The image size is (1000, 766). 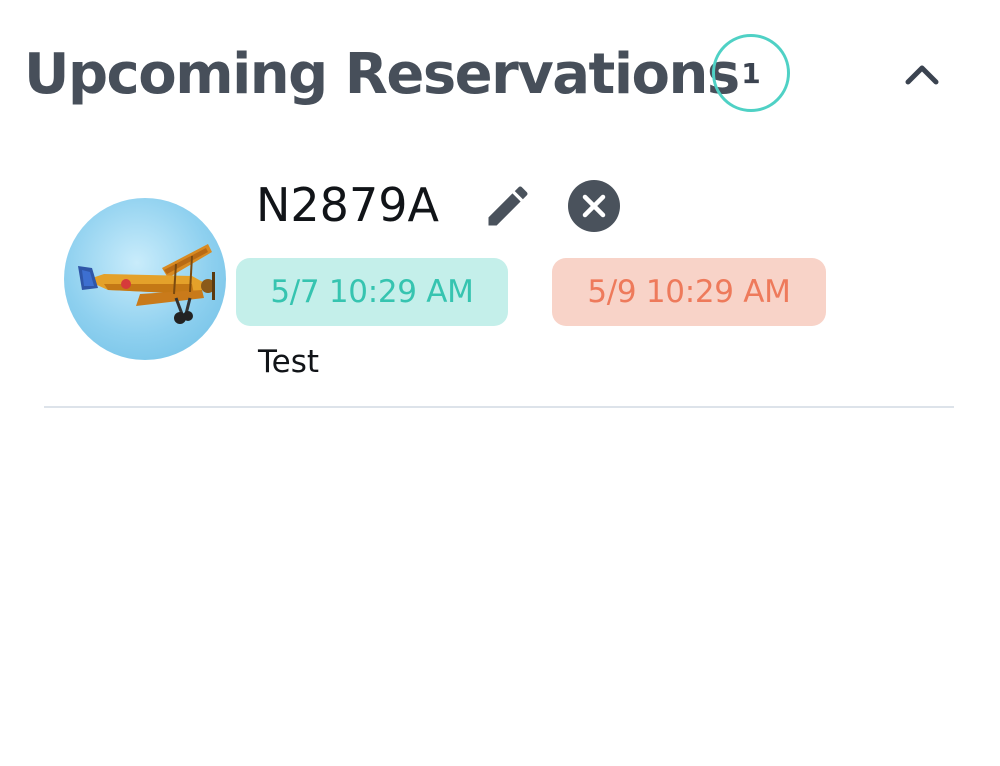 I want to click on cancel-reservation-button, so click(x=594, y=206).